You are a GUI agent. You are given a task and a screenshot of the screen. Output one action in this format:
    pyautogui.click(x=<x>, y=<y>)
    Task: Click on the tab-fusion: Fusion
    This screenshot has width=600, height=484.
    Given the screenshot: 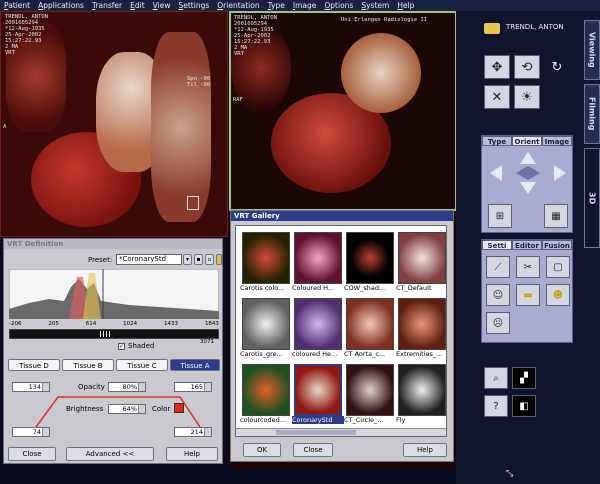 What is the action you would take?
    pyautogui.click(x=557, y=245)
    